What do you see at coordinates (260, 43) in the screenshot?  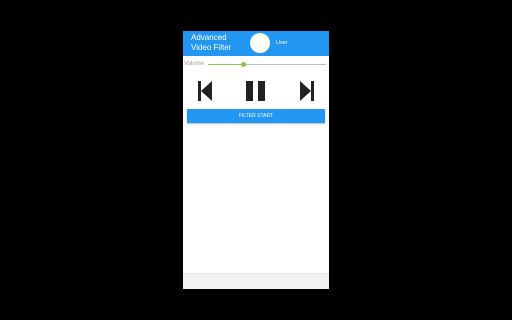 I see `user-avatar` at bounding box center [260, 43].